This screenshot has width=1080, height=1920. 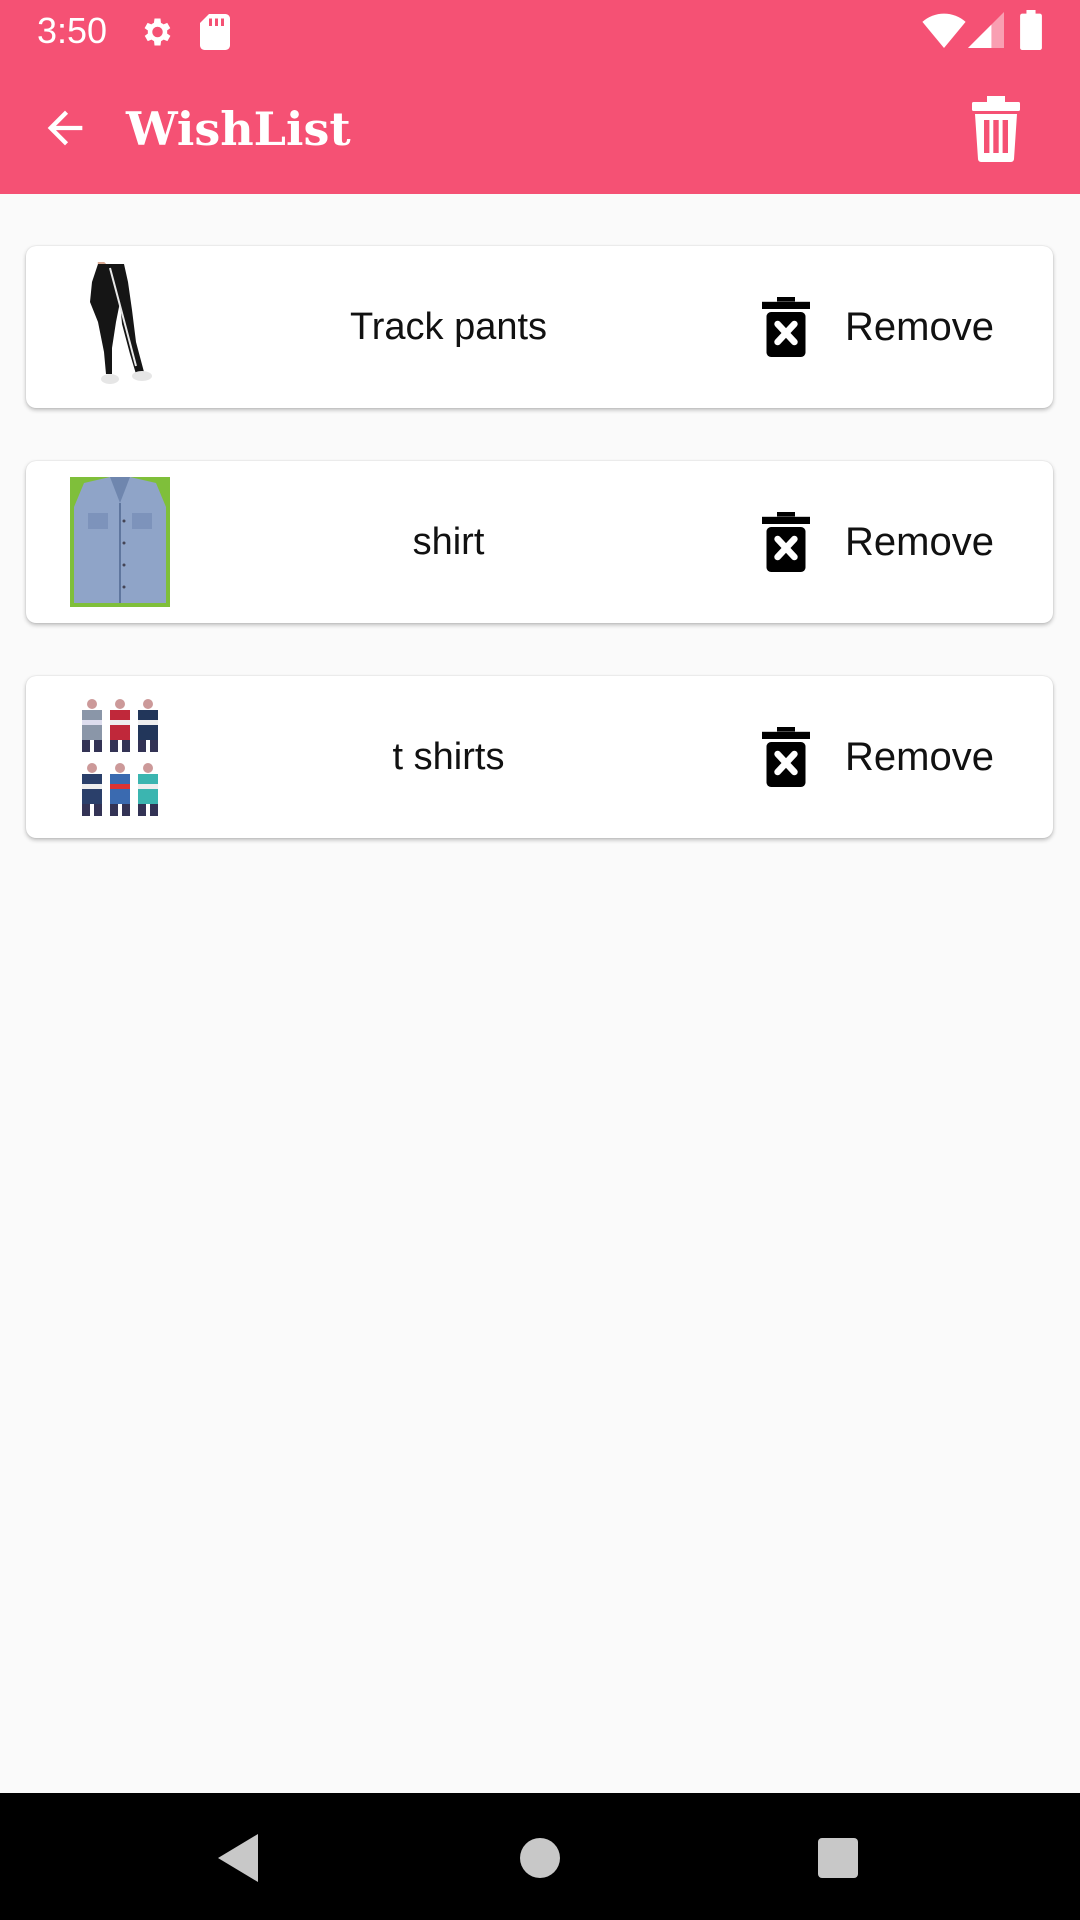 I want to click on delete-all-button, so click(x=996, y=129).